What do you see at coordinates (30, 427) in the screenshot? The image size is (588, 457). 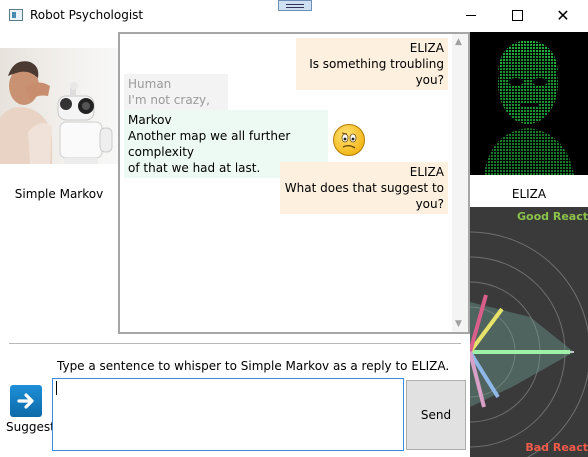 I see `suggest-label: Suggest` at bounding box center [30, 427].